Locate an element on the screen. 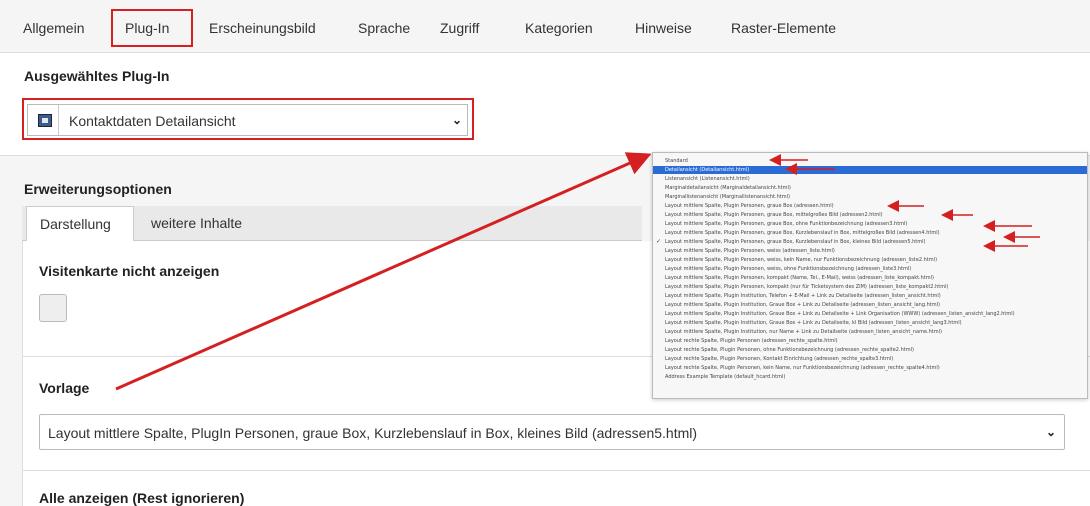 The image size is (1090, 506). plugin-select: Kontaktdaten Detailansicht ⌄ is located at coordinates (247, 120).